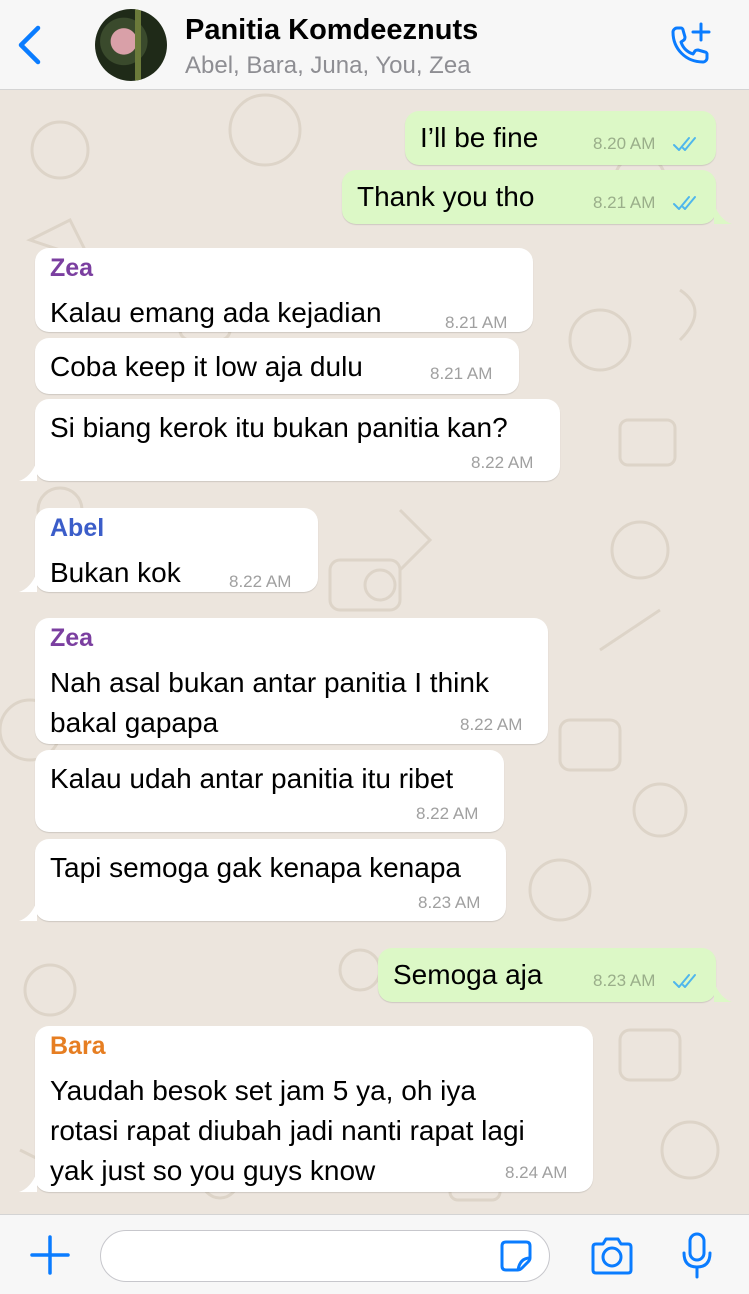 The width and height of the screenshot is (749, 1294). Describe the element at coordinates (78, 1046) in the screenshot. I see `message-sender-name: Bara` at that location.